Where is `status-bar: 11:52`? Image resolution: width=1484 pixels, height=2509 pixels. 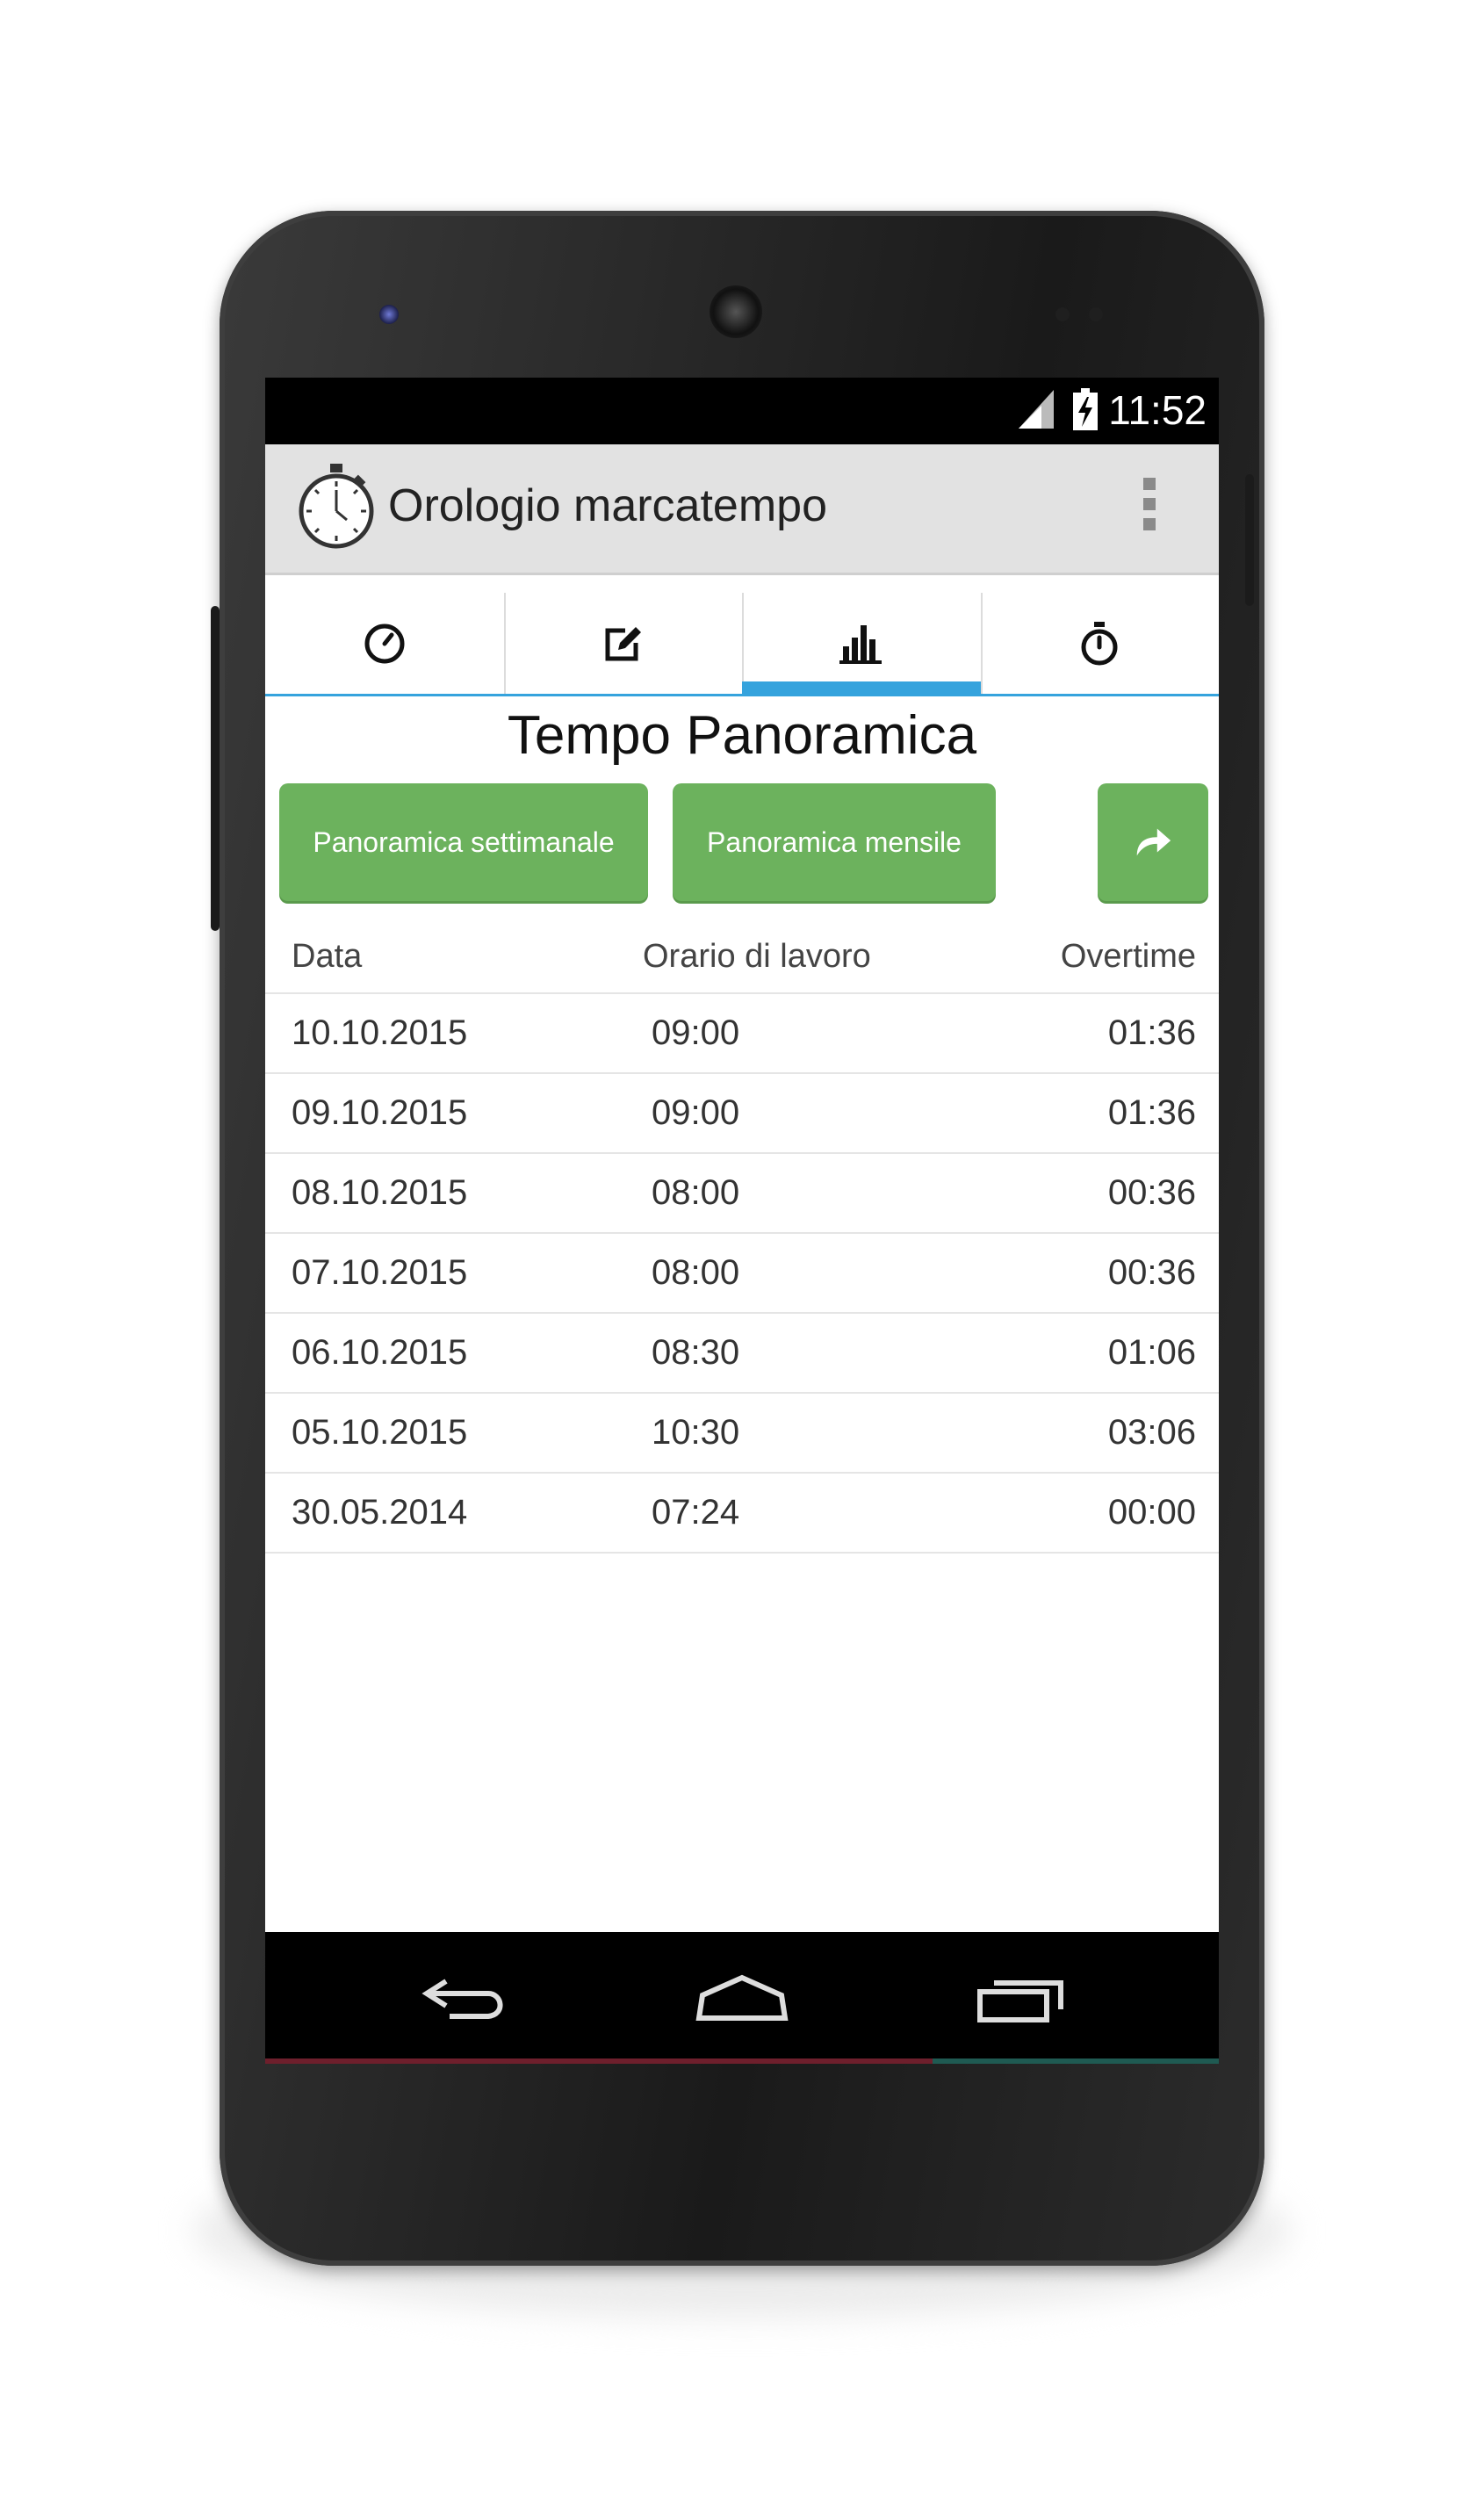 status-bar: 11:52 is located at coordinates (742, 411).